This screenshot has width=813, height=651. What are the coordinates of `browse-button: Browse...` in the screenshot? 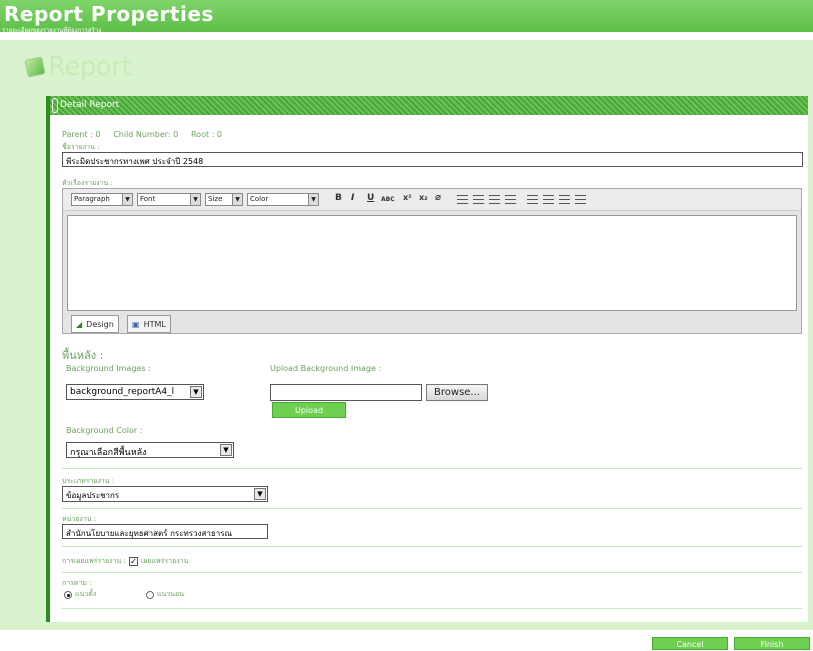 It's located at (457, 392).